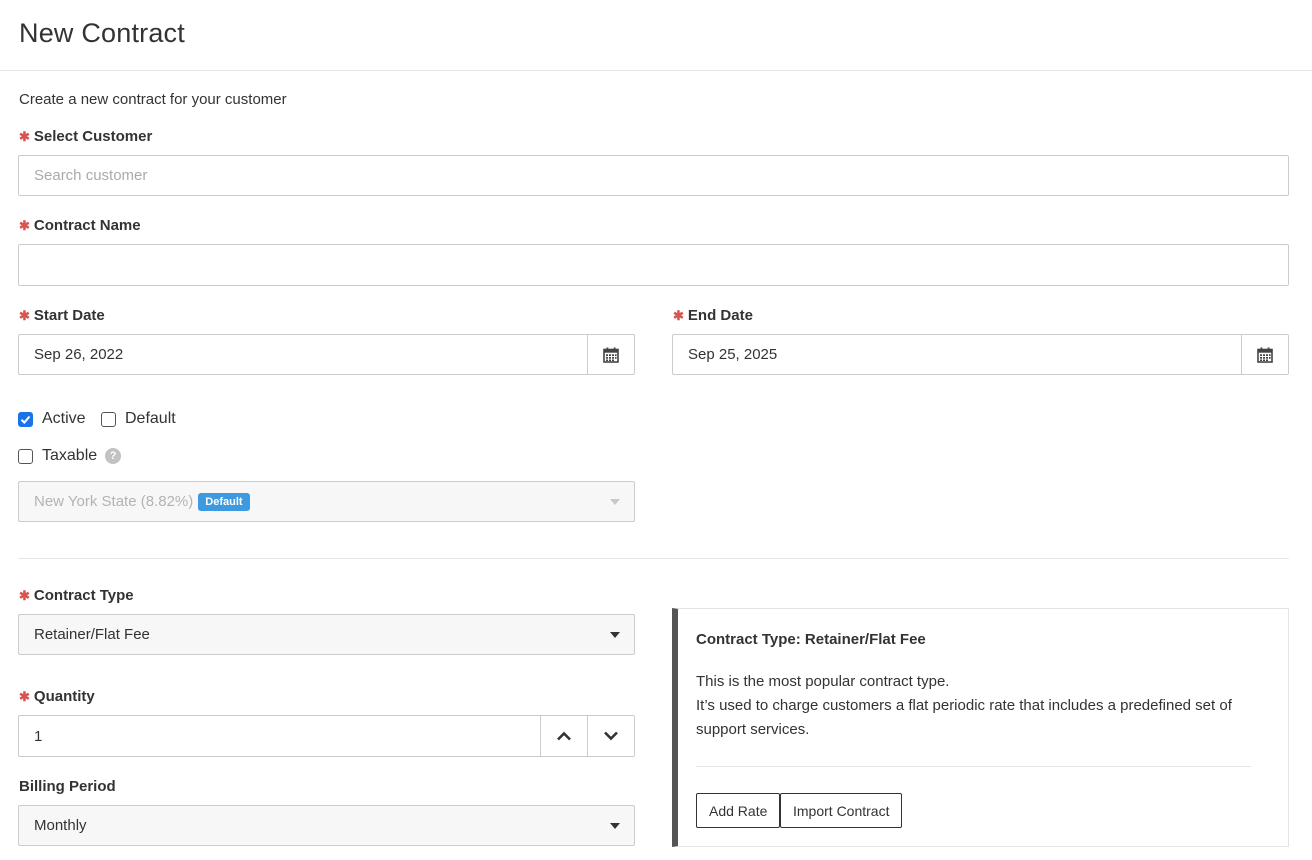 This screenshot has width=1312, height=860. What do you see at coordinates (279, 736) in the screenshot?
I see `quantity-input: 1` at bounding box center [279, 736].